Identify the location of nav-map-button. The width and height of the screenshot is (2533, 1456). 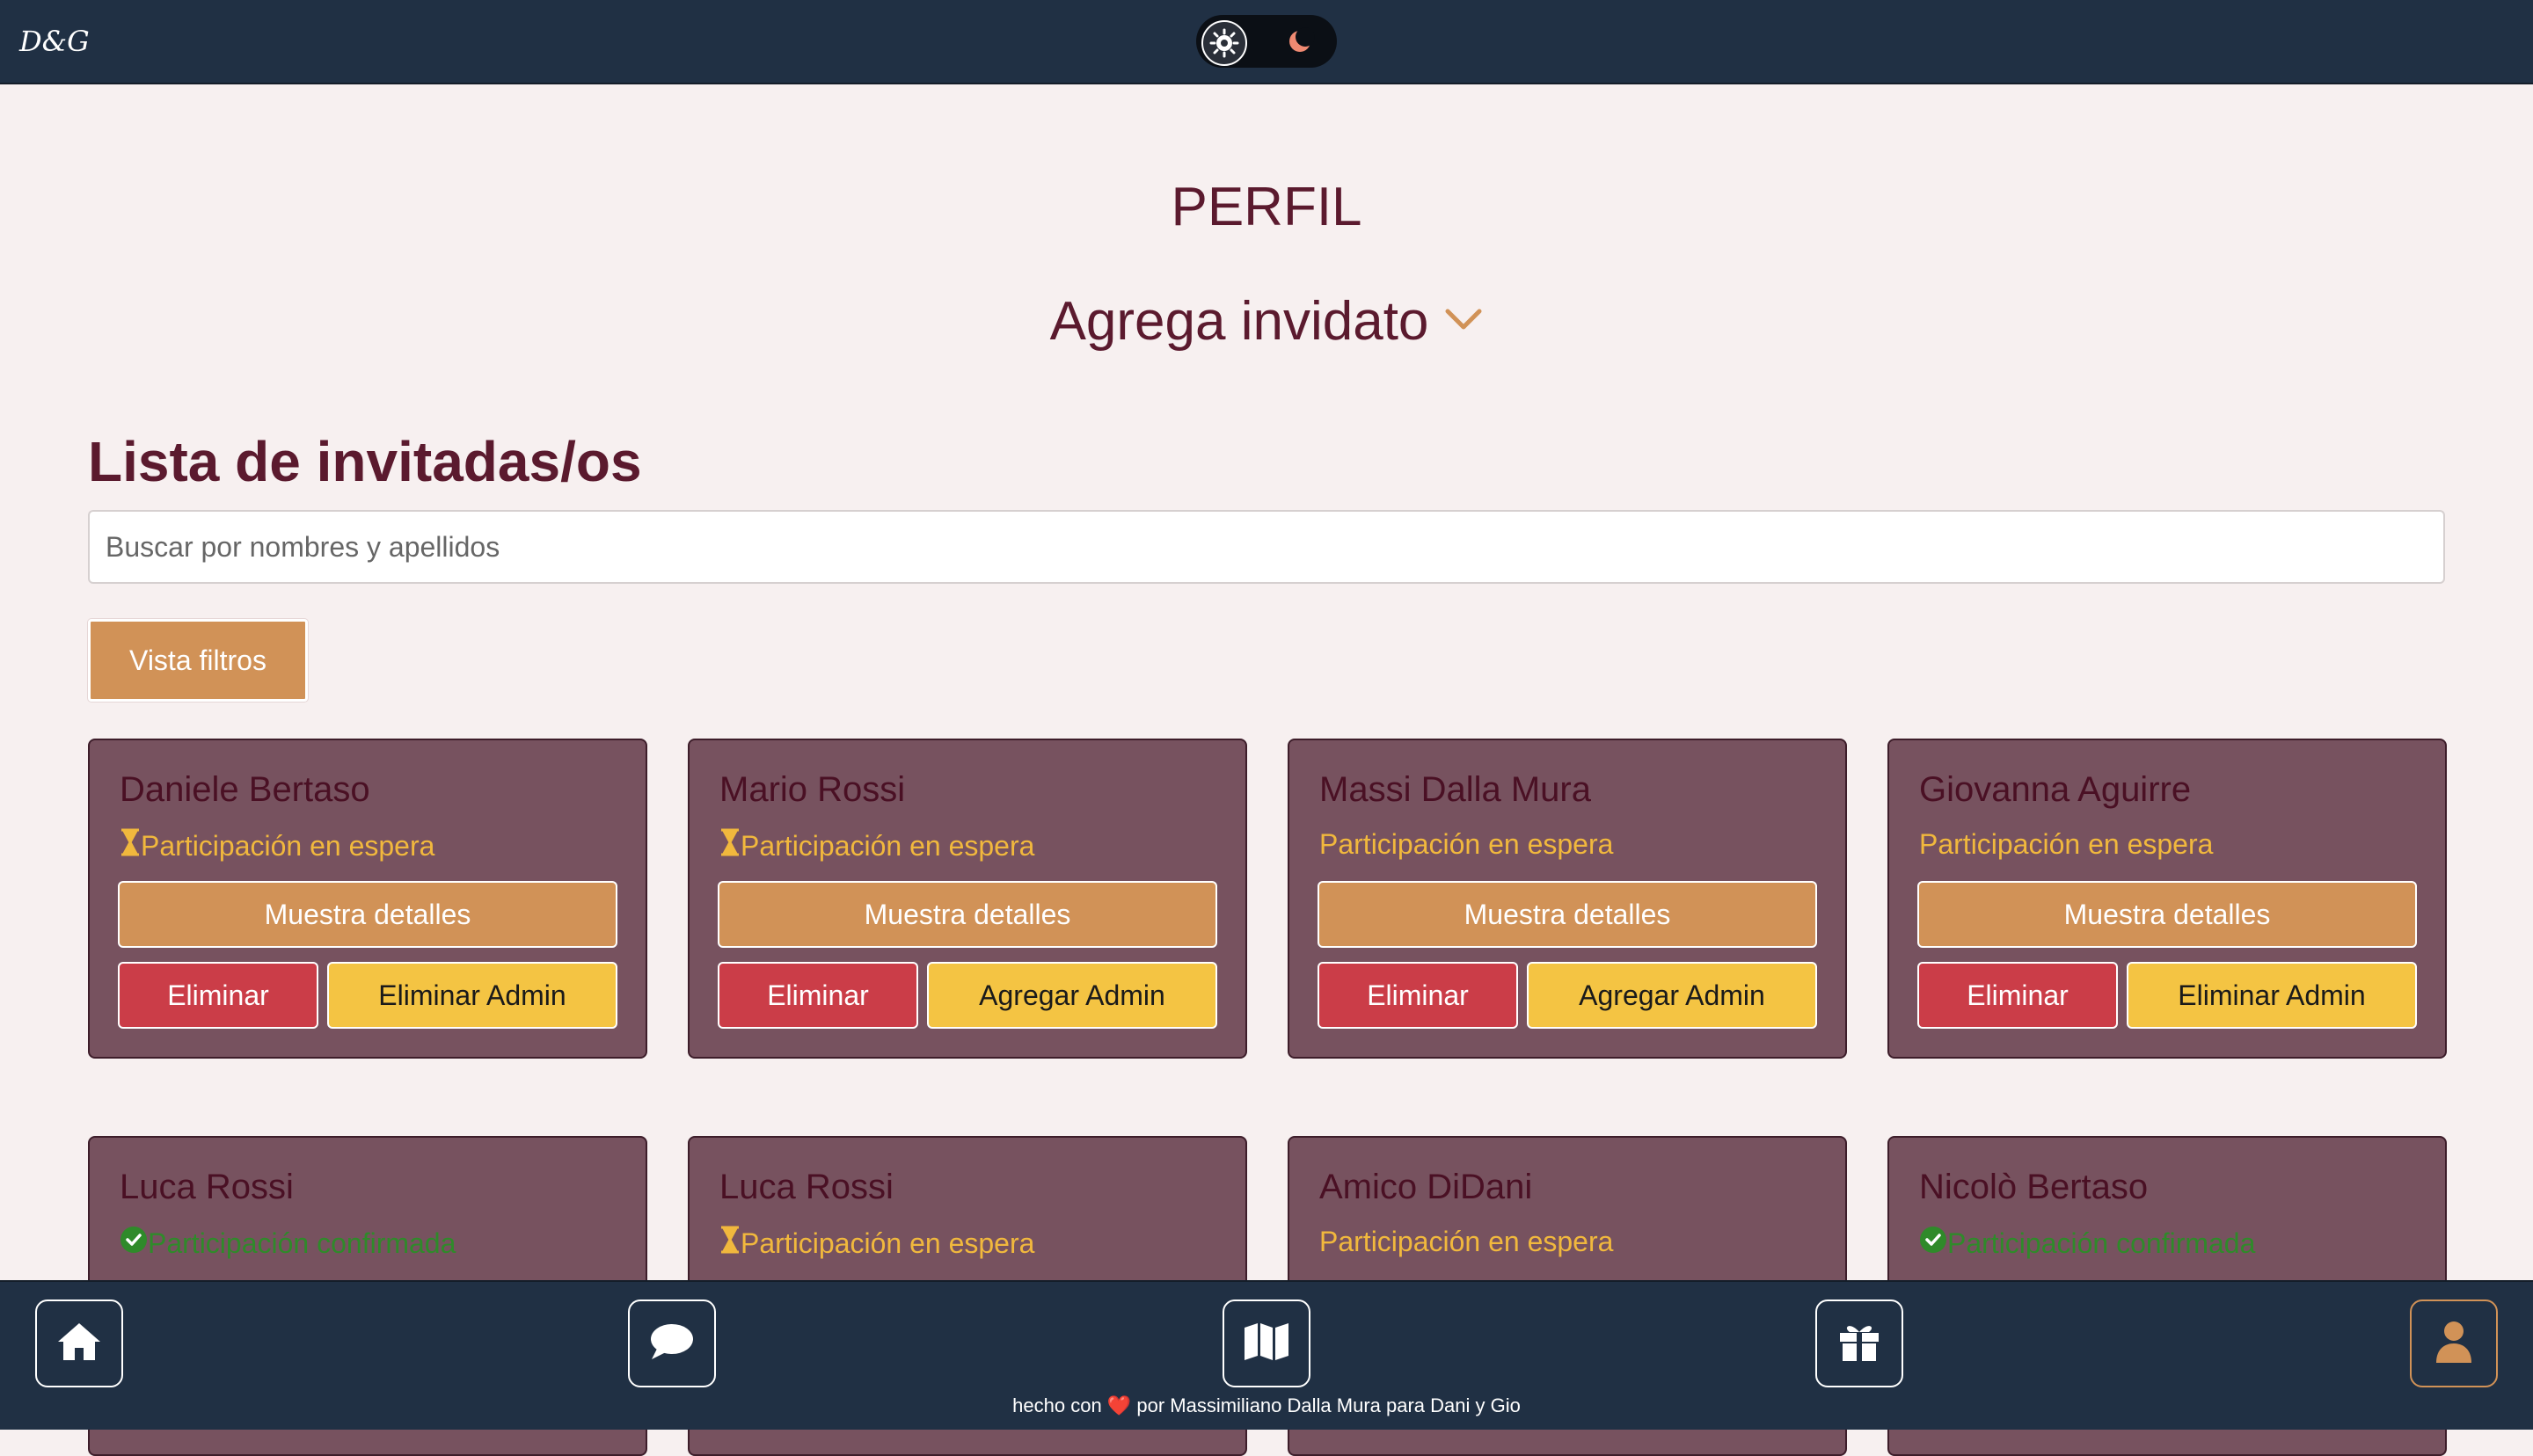
(1266, 1343).